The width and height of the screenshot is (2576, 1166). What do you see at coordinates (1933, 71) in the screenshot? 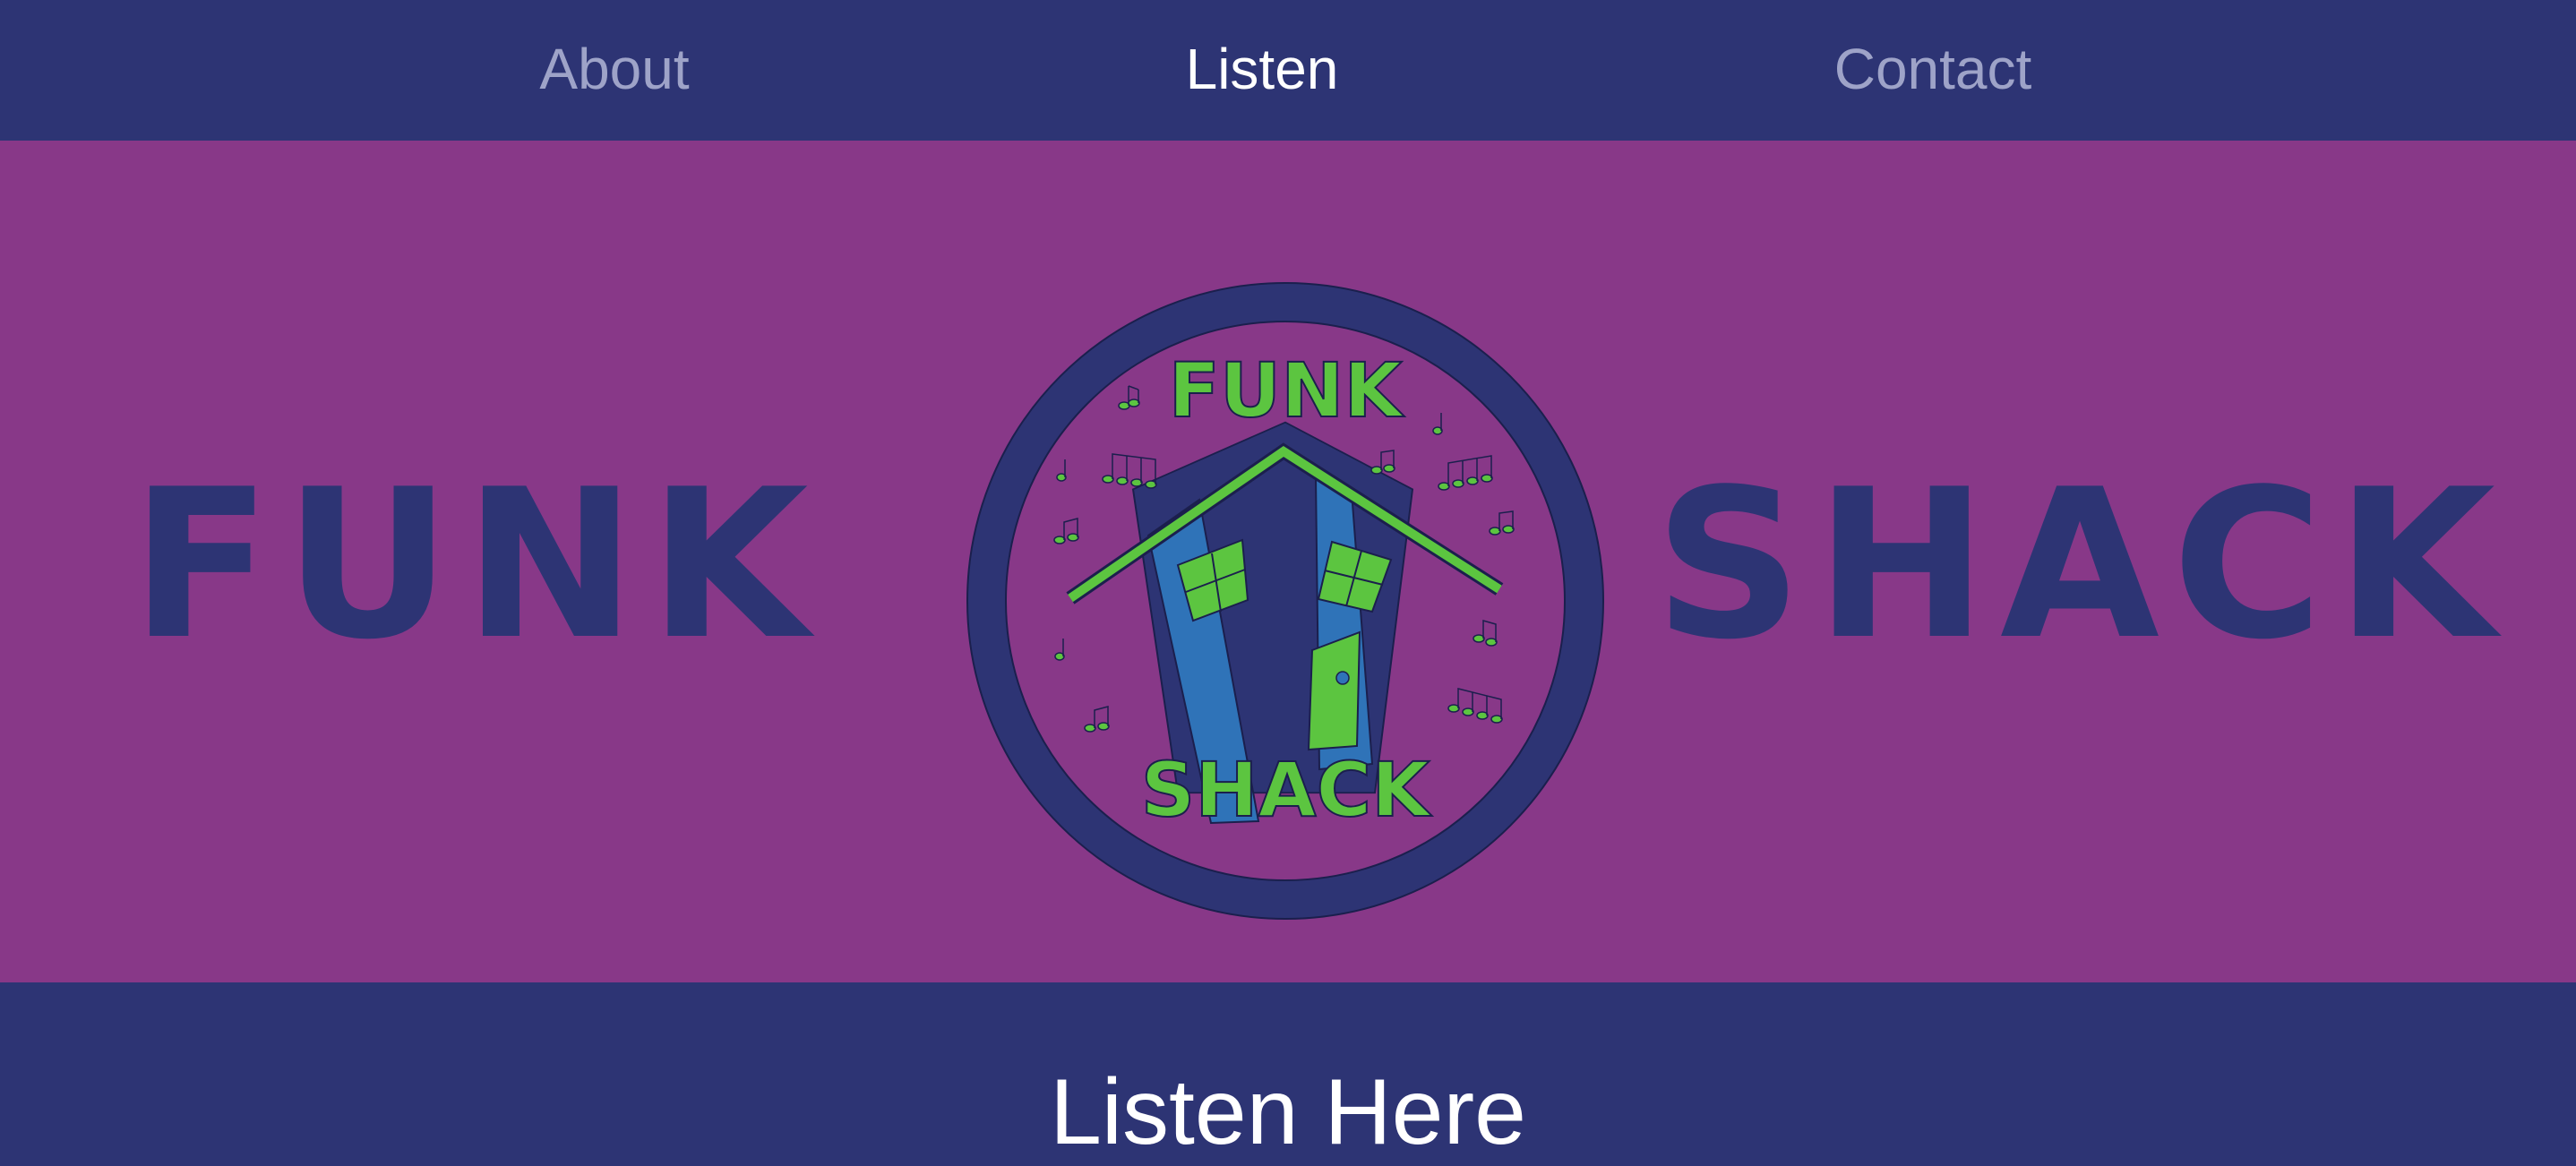
I see `nav-link-contact: Contact` at bounding box center [1933, 71].